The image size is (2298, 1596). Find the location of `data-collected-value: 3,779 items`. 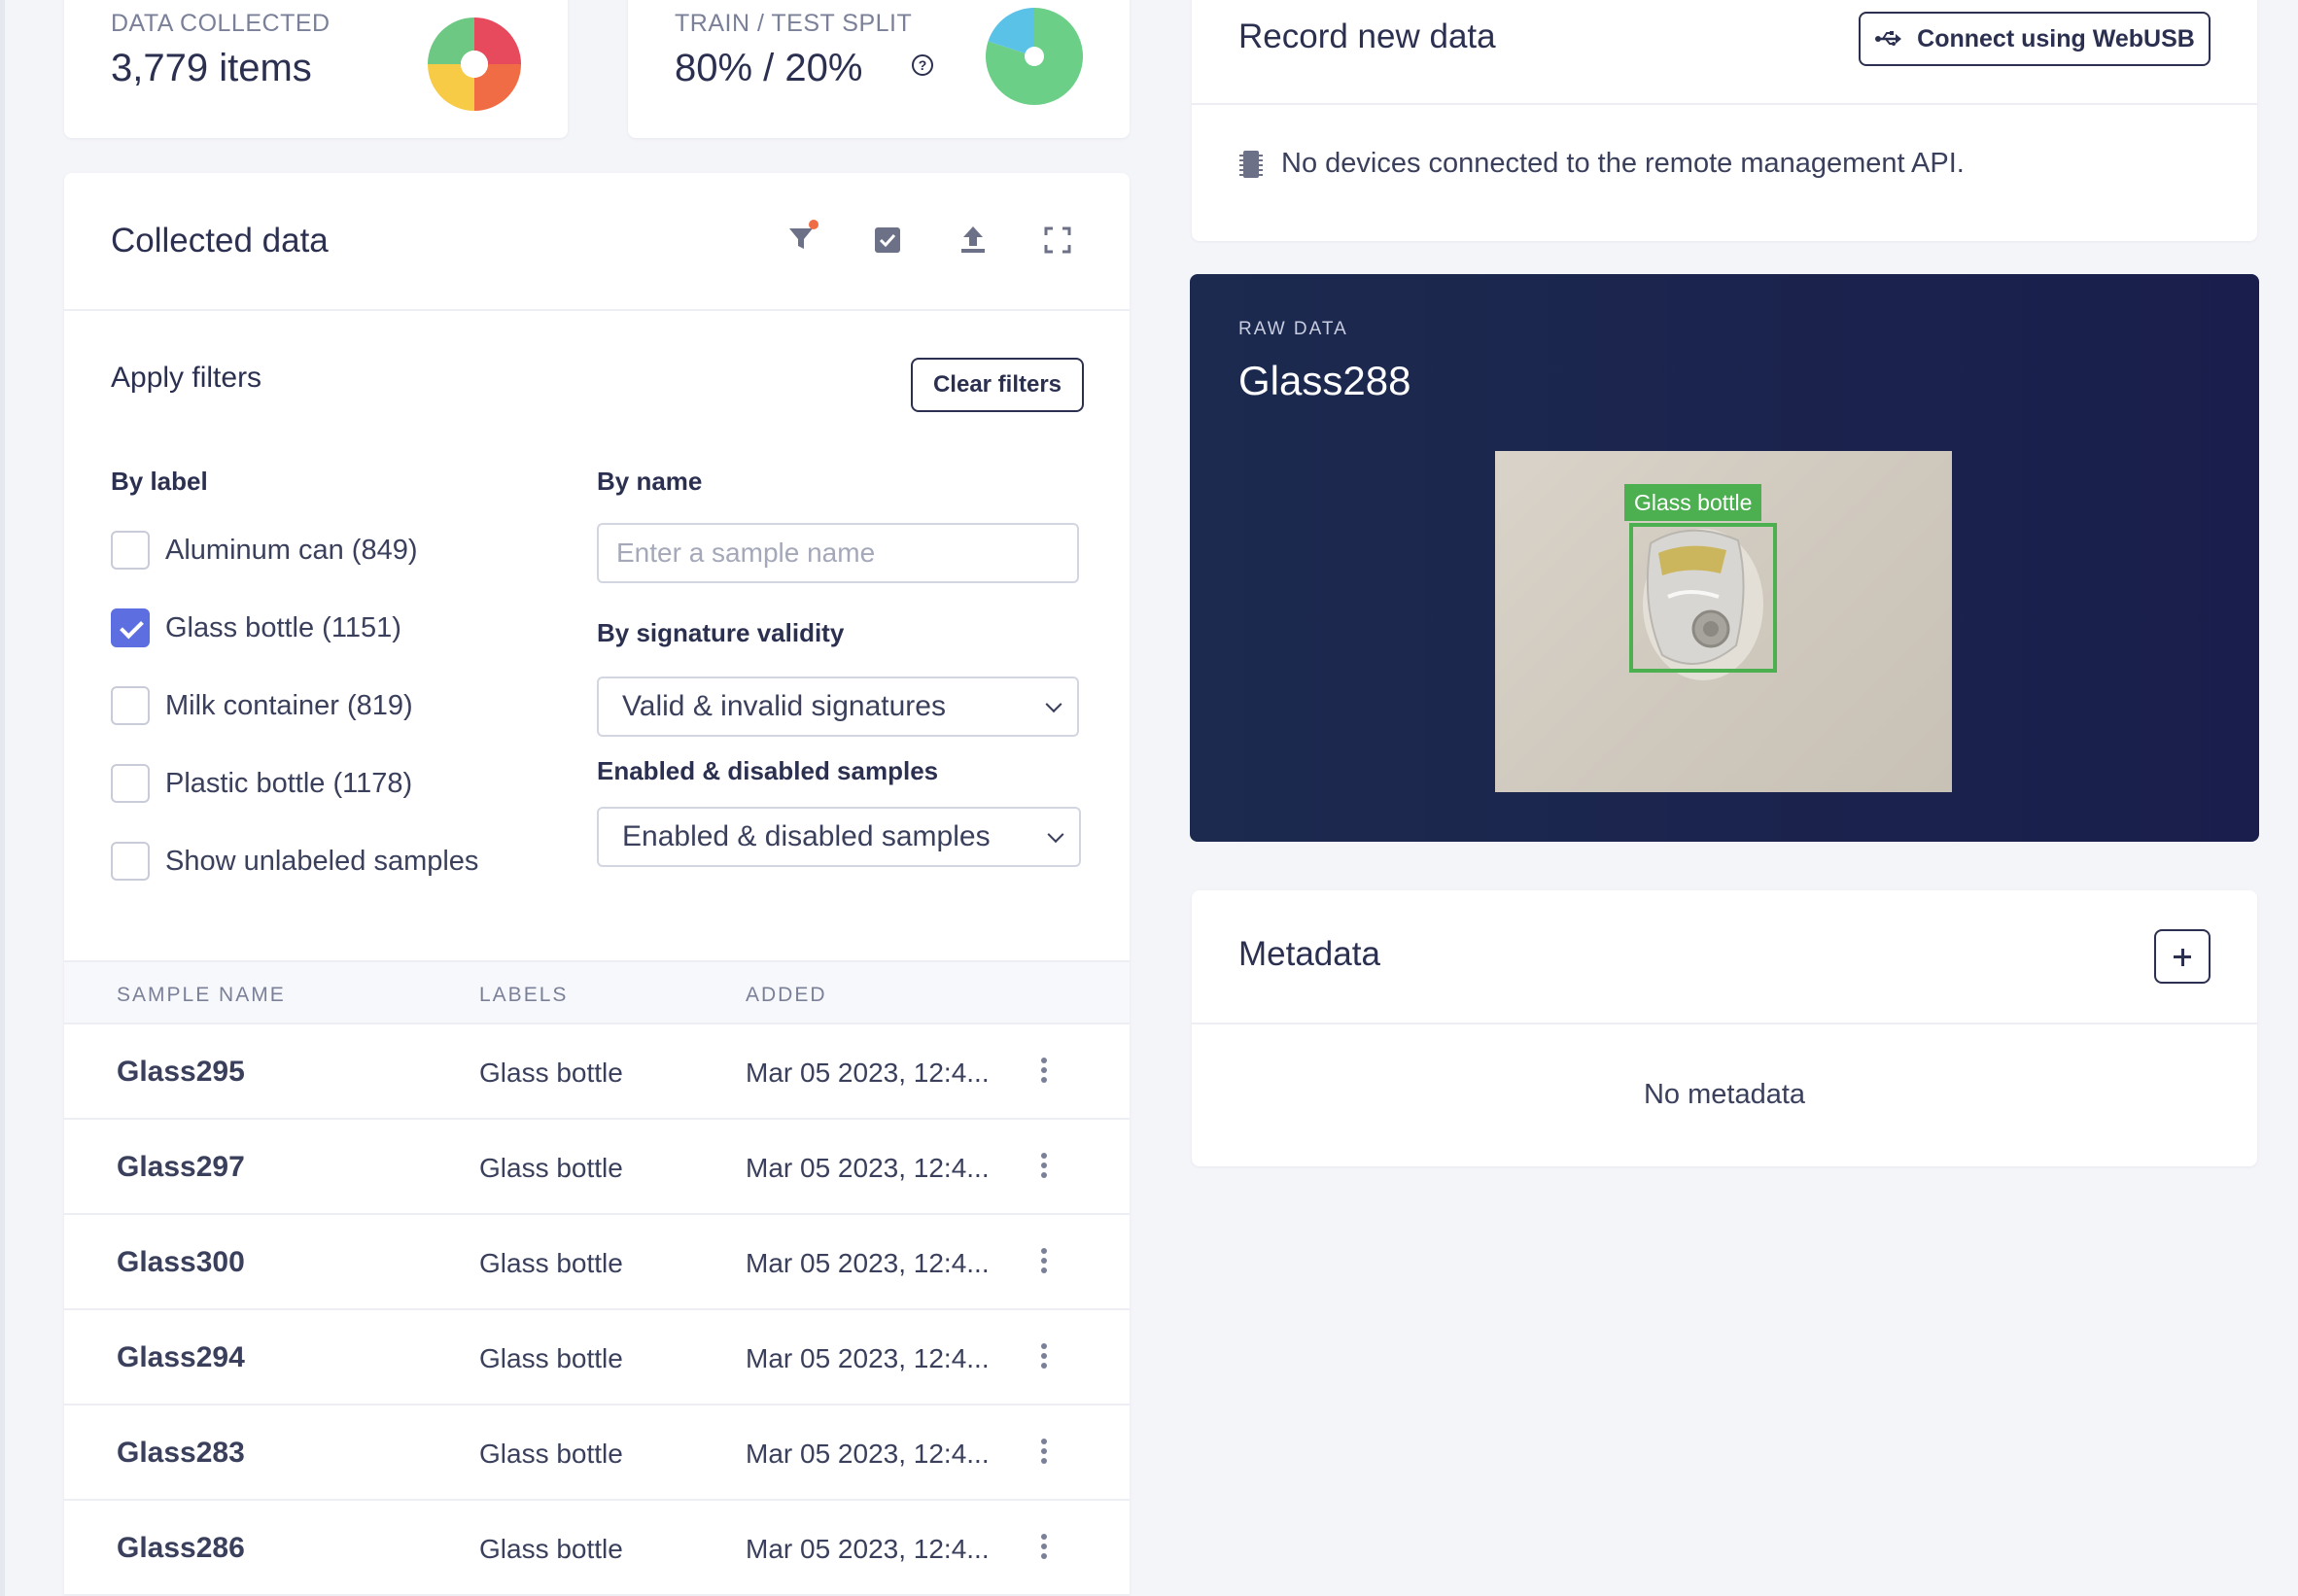

data-collected-value: 3,779 items is located at coordinates (211, 68).